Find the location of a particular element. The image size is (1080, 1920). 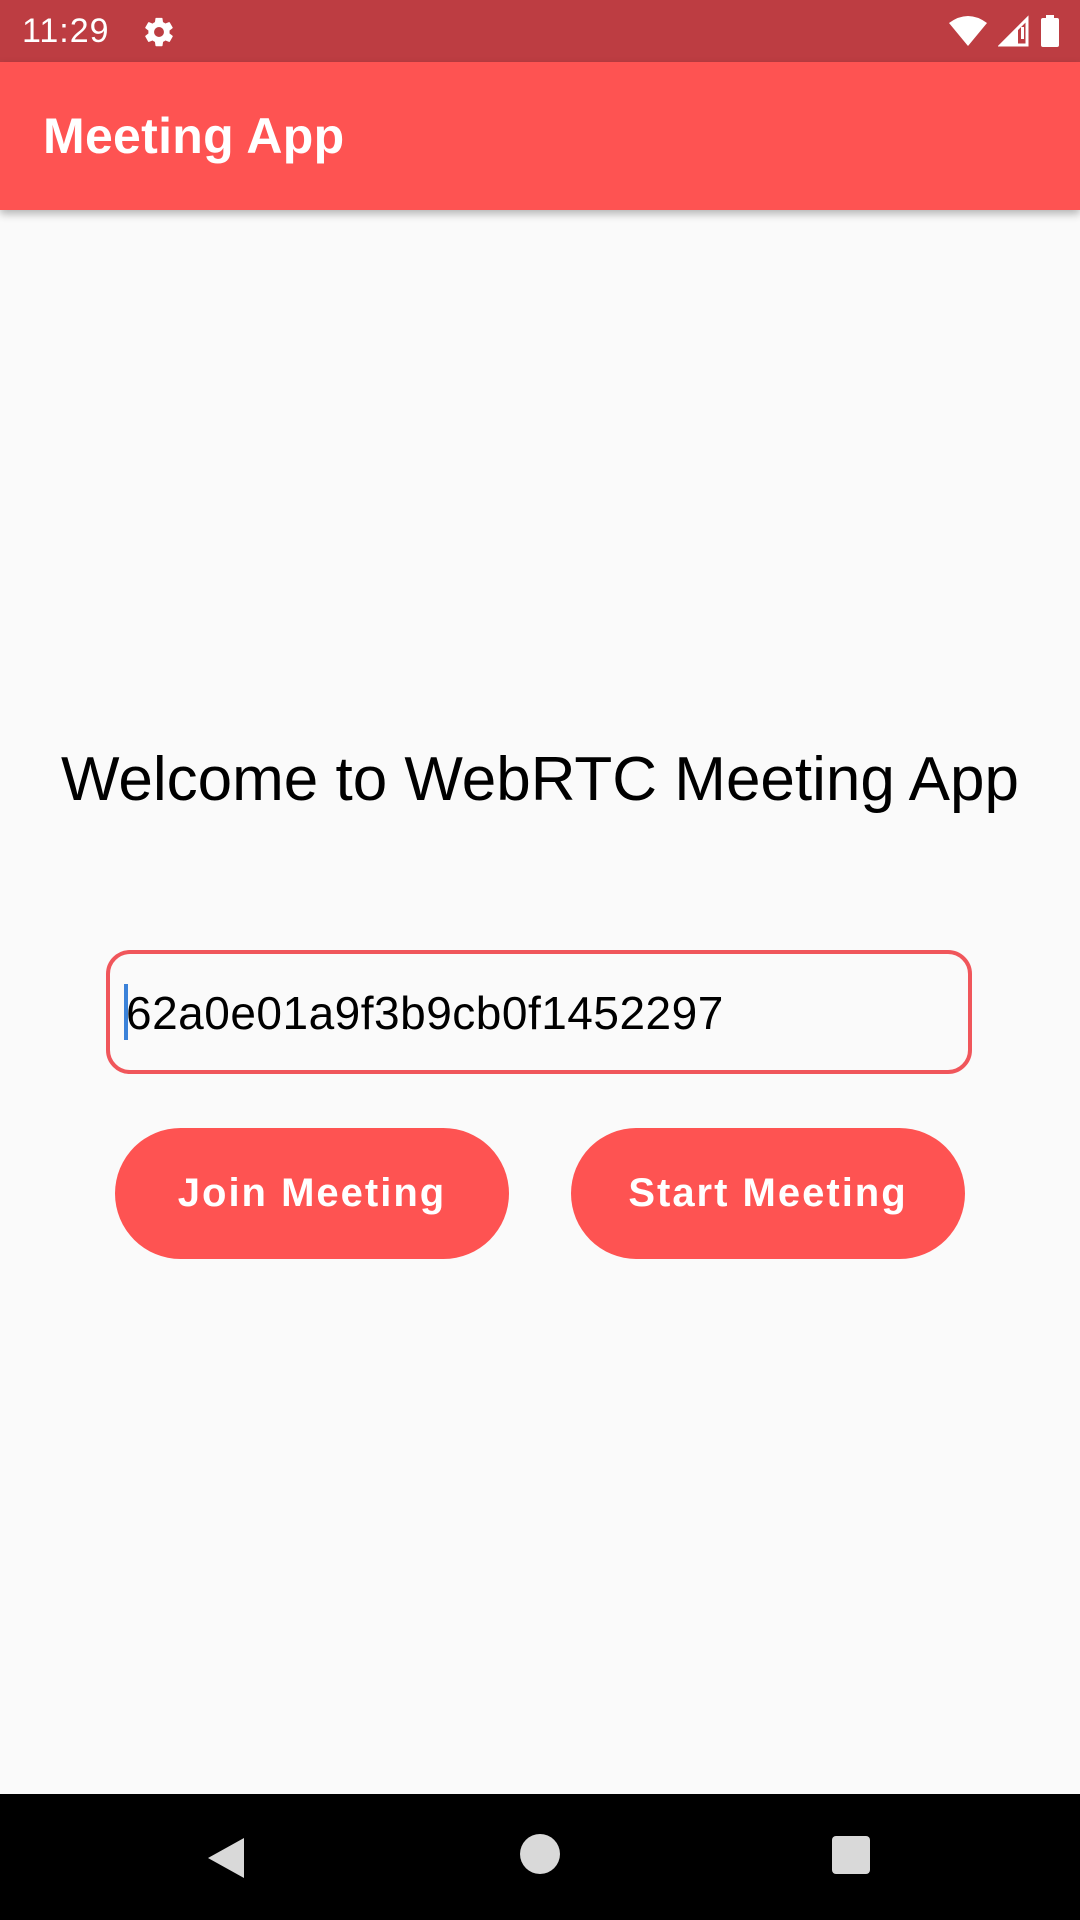

navigation-bar is located at coordinates (540, 1857).